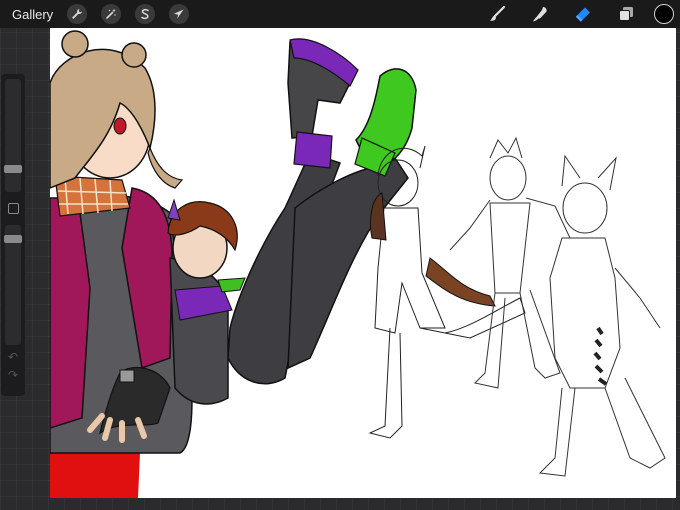 The width and height of the screenshot is (680, 510). I want to click on magic-wand-icon, so click(111, 13).